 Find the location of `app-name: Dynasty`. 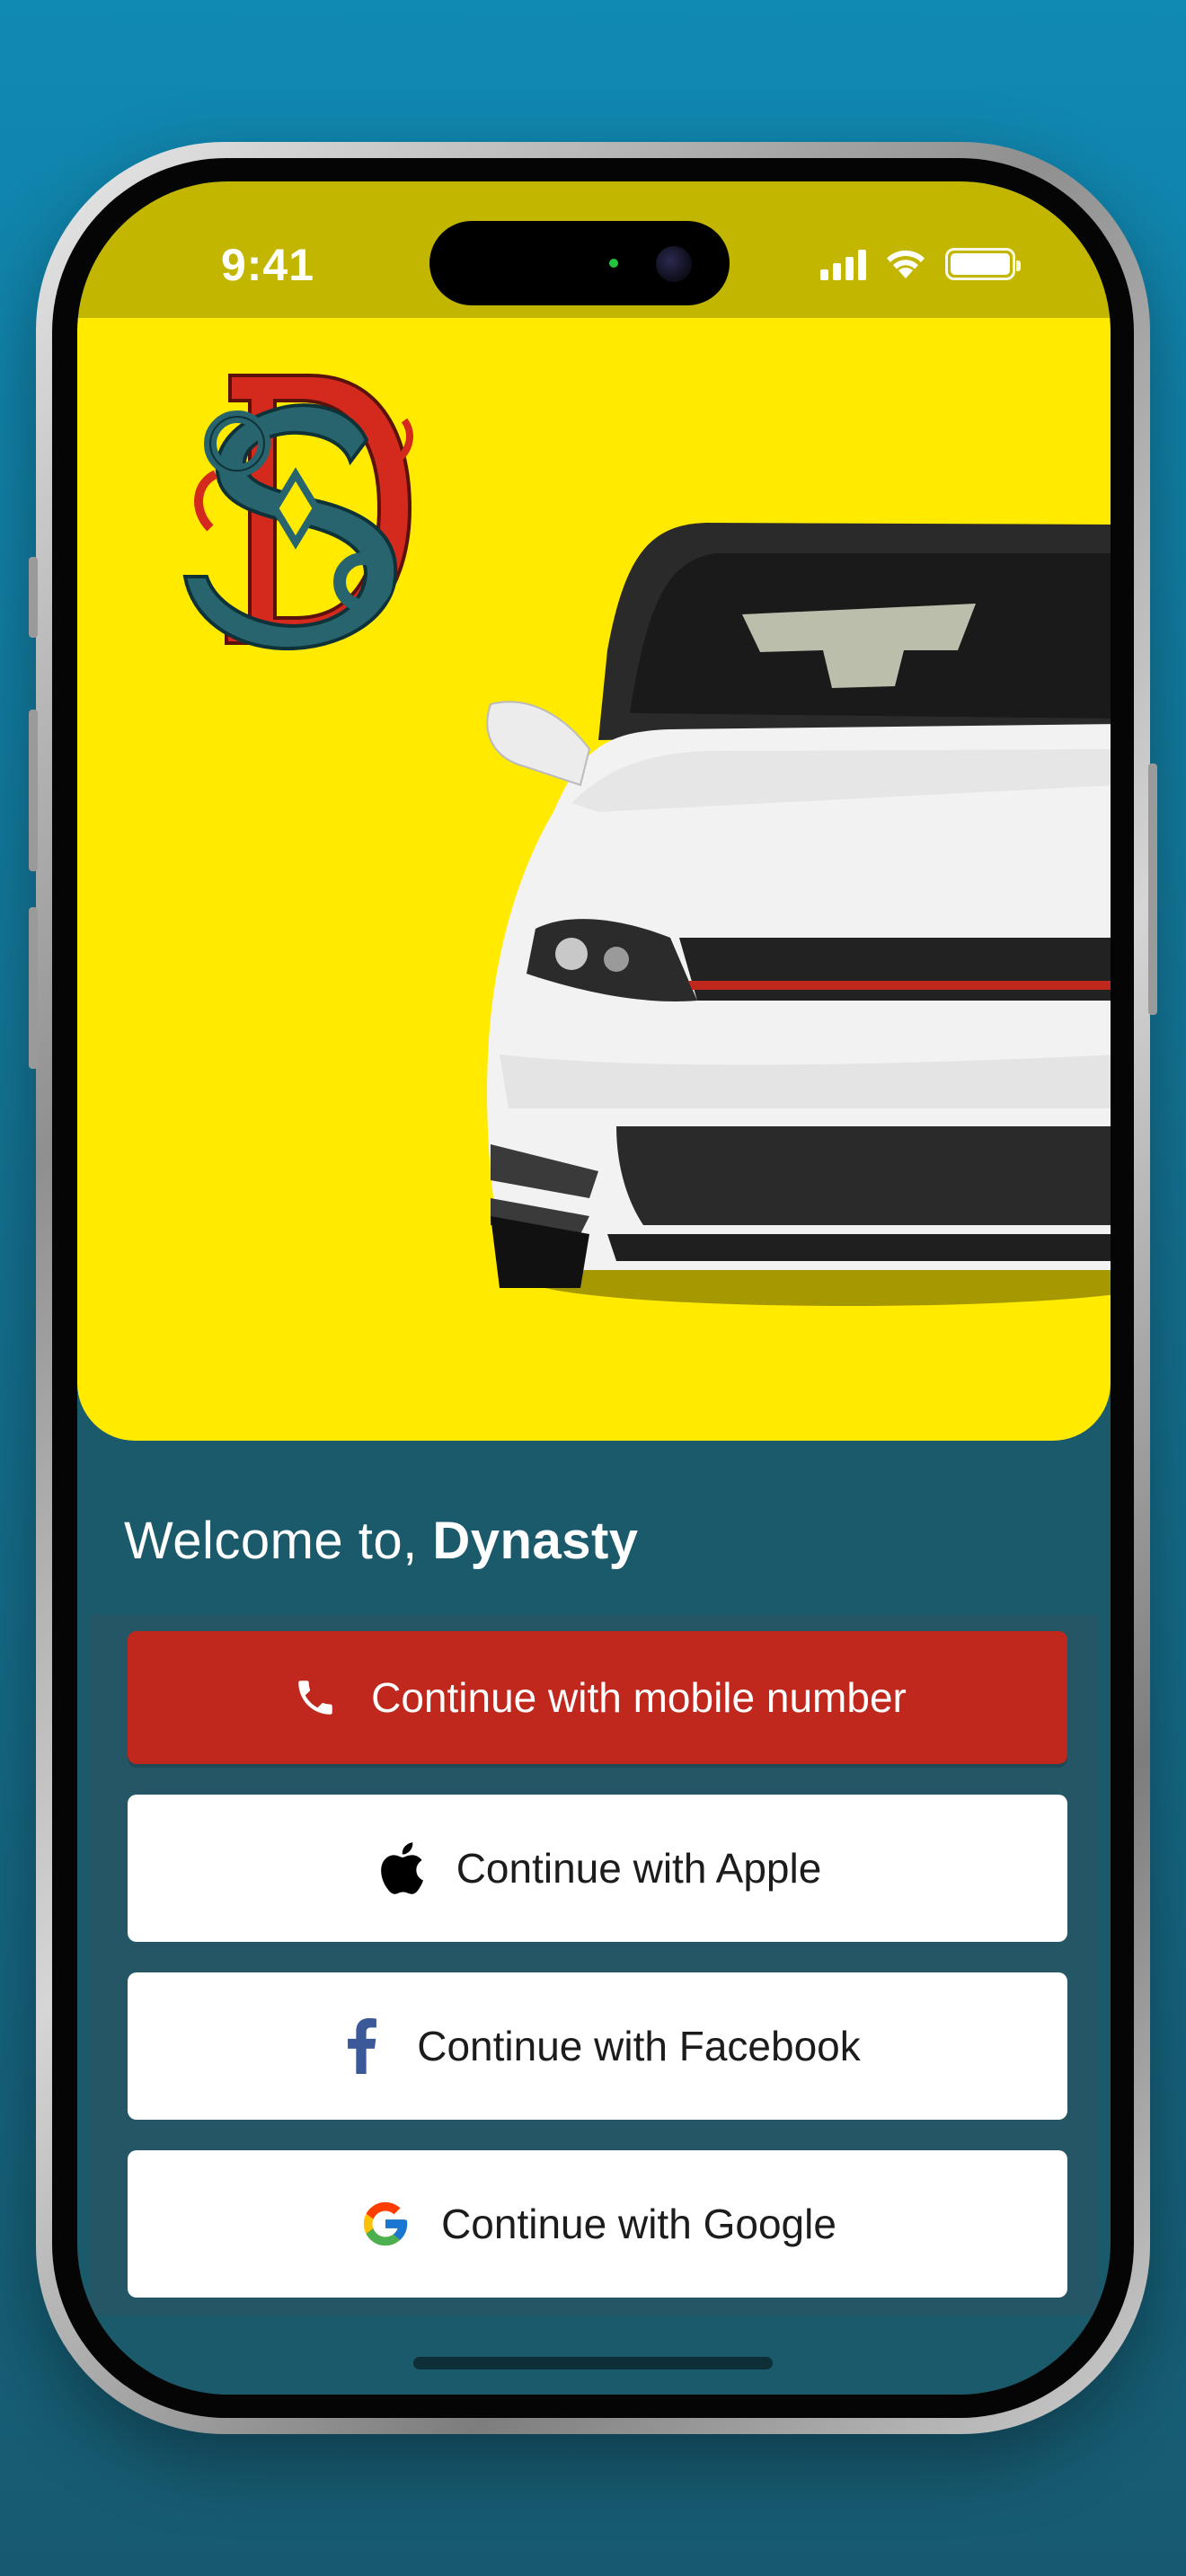

app-name: Dynasty is located at coordinates (535, 1541).